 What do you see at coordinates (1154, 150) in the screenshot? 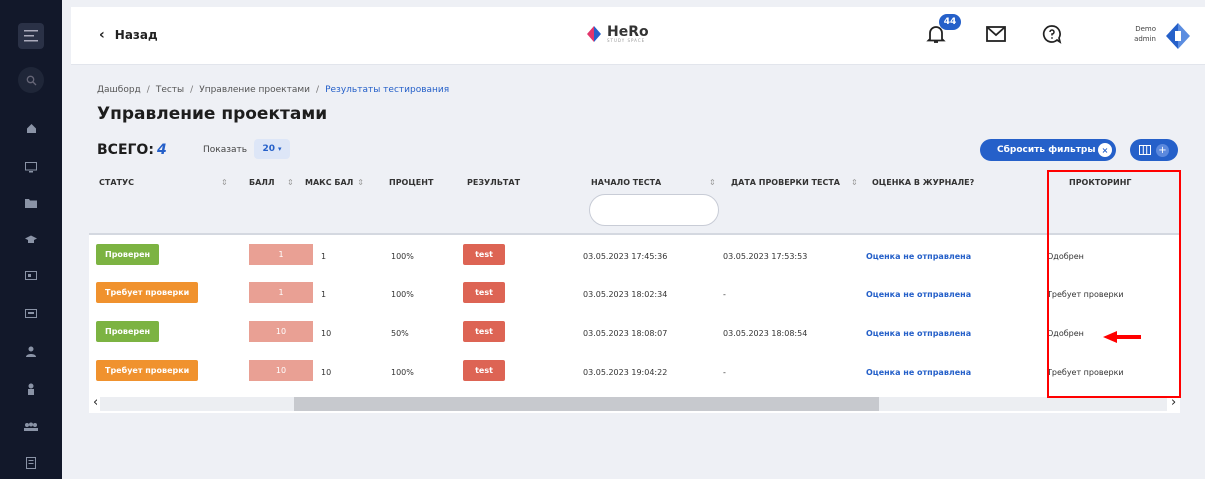
I see `columns-button: +` at bounding box center [1154, 150].